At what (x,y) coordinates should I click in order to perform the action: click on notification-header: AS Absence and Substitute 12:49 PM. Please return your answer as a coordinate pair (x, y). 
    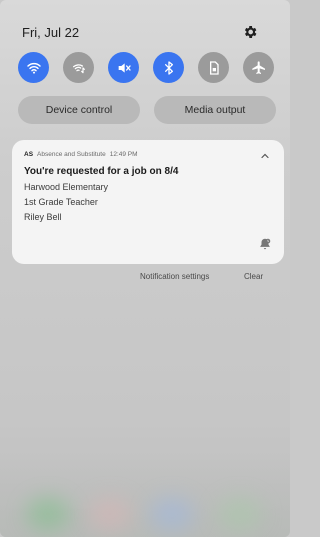
    Looking at the image, I should click on (81, 154).